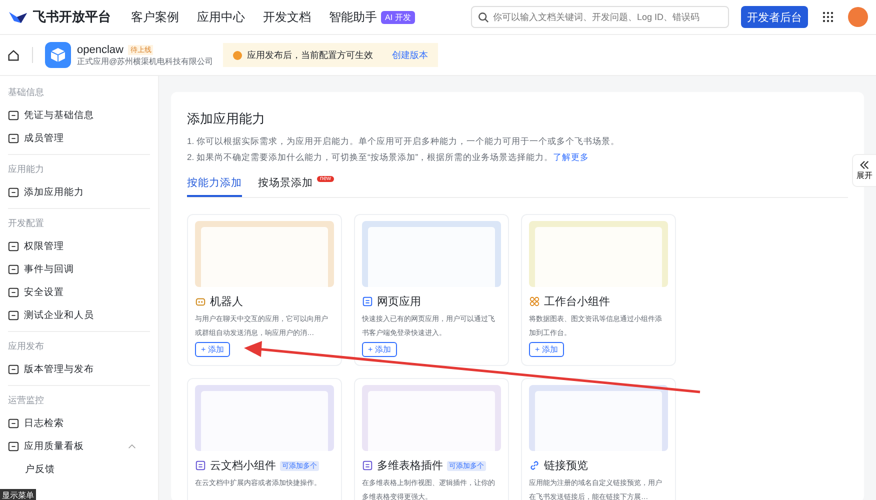  What do you see at coordinates (18, 494) in the screenshot?
I see `show-menu-tooltip: 显示菜单` at bounding box center [18, 494].